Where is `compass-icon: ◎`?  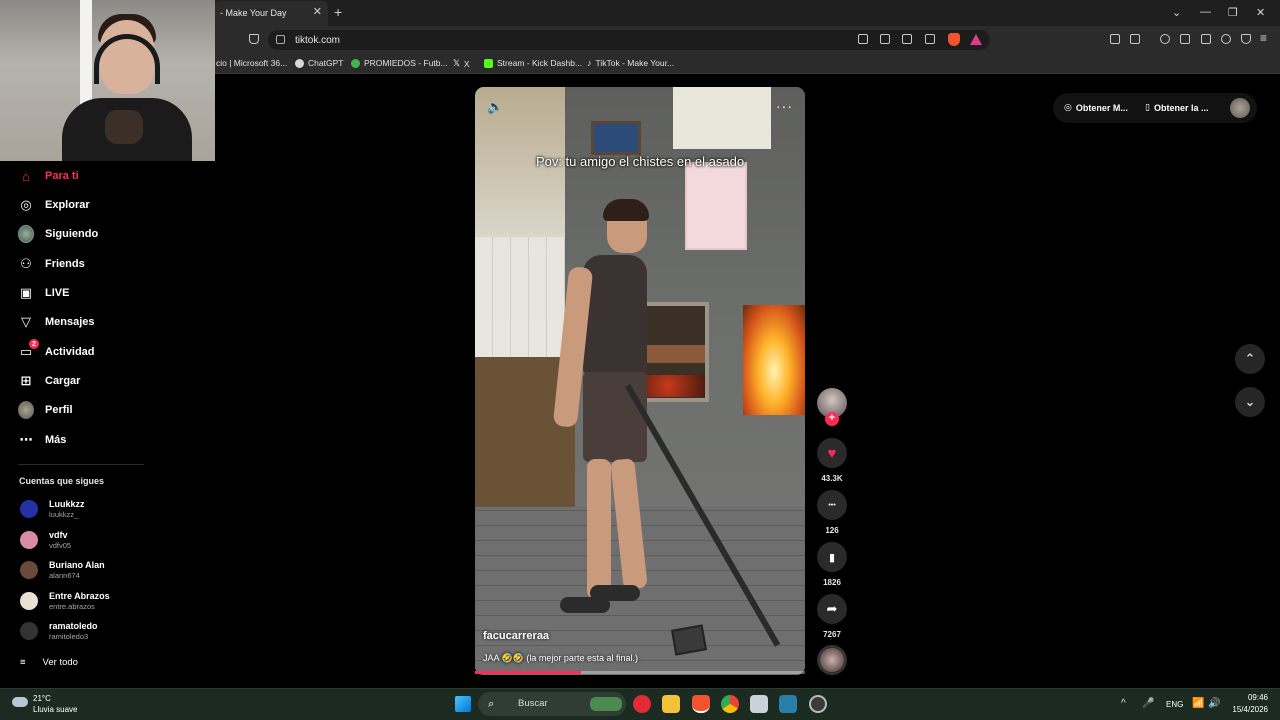
compass-icon: ◎ is located at coordinates (26, 204).